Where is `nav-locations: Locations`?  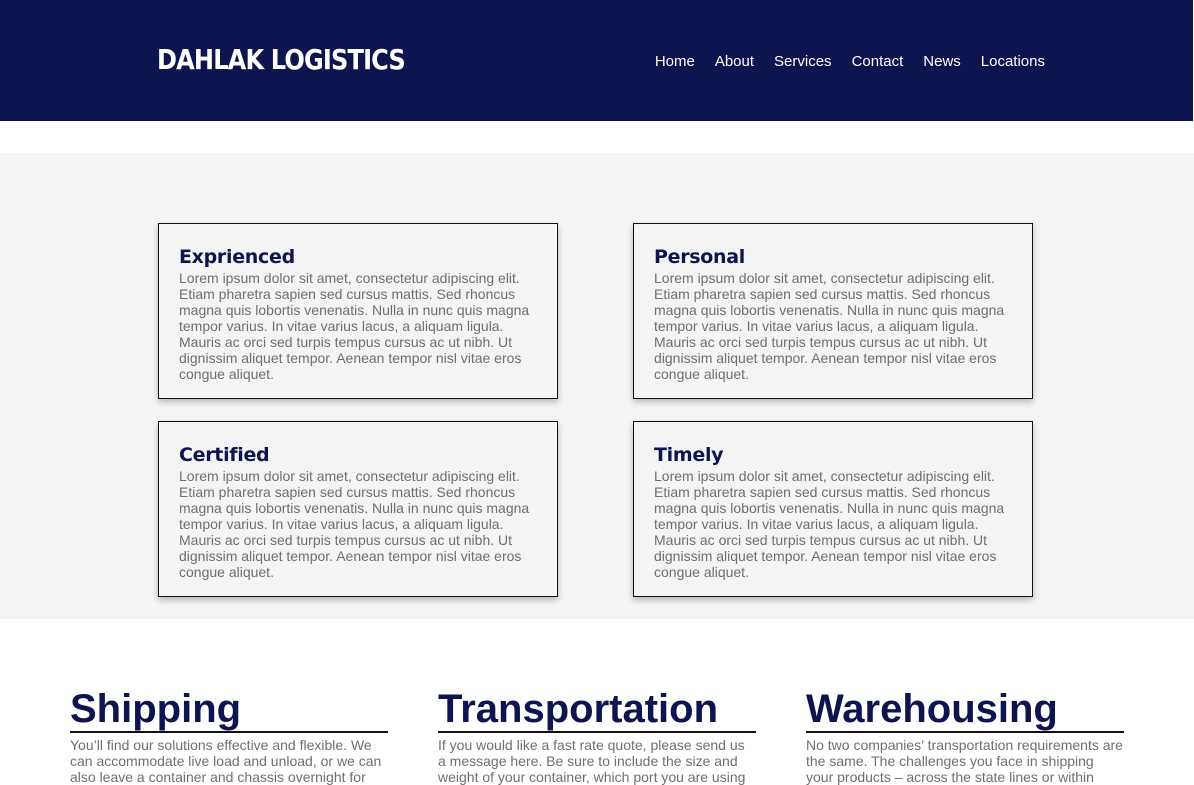
nav-locations: Locations is located at coordinates (1013, 62).